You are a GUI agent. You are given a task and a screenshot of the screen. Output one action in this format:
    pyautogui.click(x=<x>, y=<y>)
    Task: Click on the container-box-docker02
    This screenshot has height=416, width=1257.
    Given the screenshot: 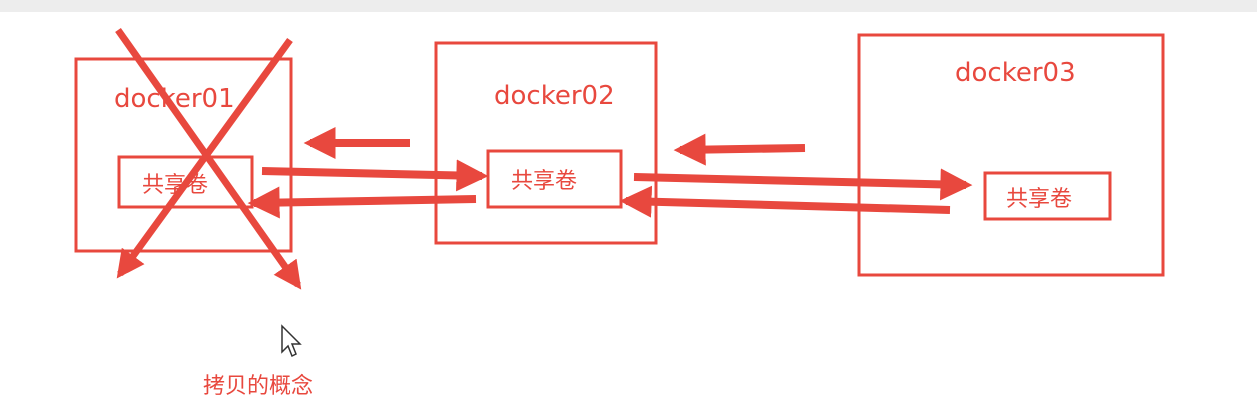 What is the action you would take?
    pyautogui.click(x=546, y=143)
    